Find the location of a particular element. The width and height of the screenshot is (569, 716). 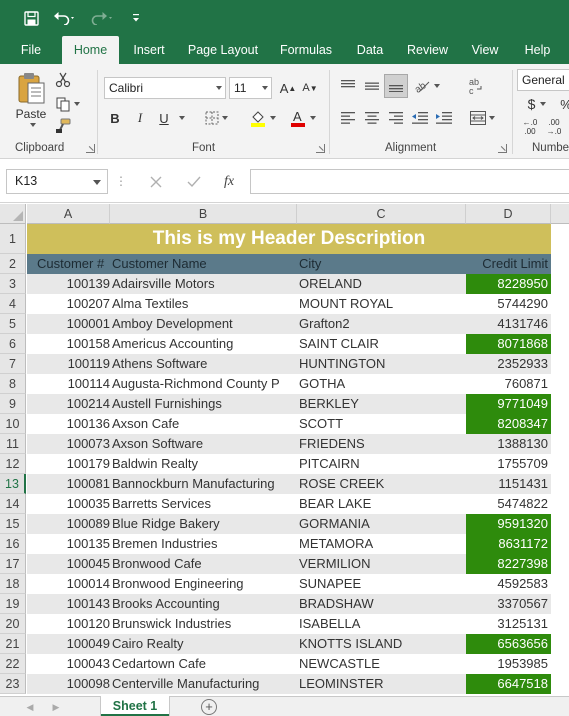

tab-review: Review is located at coordinates (427, 50).